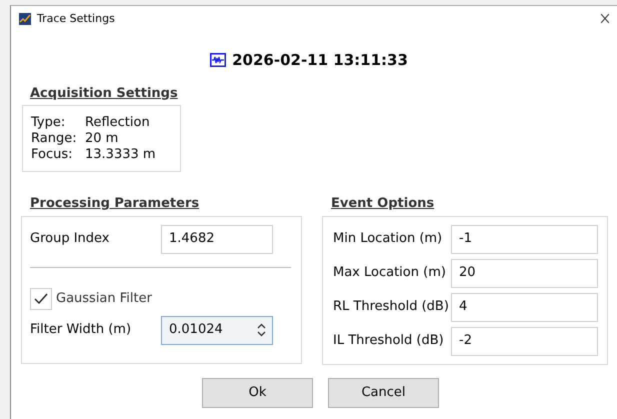 The image size is (617, 419). I want to click on field-label: Group Index, so click(70, 239).